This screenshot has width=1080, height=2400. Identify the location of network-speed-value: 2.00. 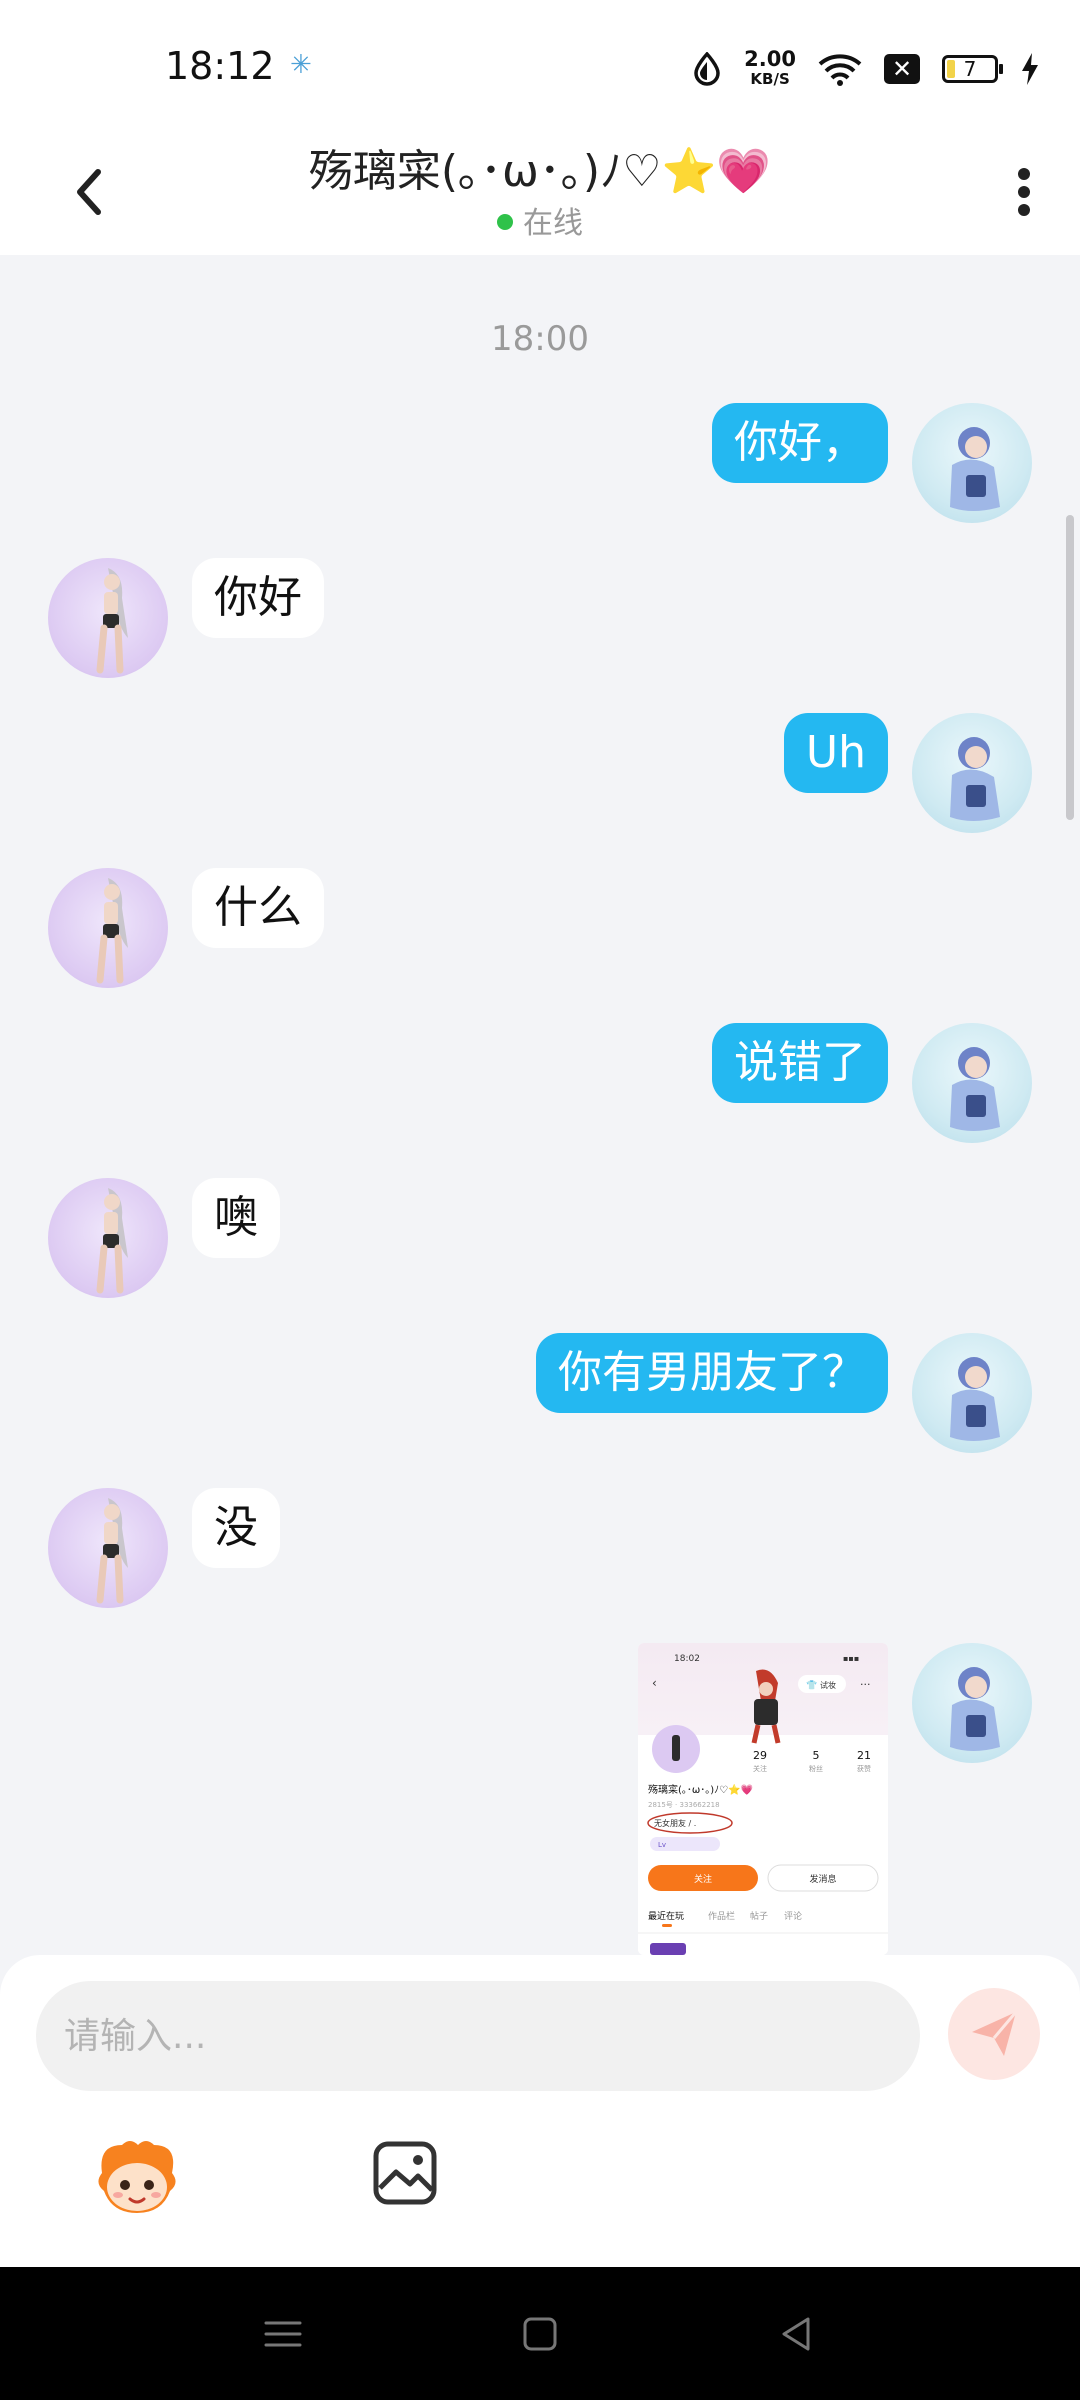
(770, 59).